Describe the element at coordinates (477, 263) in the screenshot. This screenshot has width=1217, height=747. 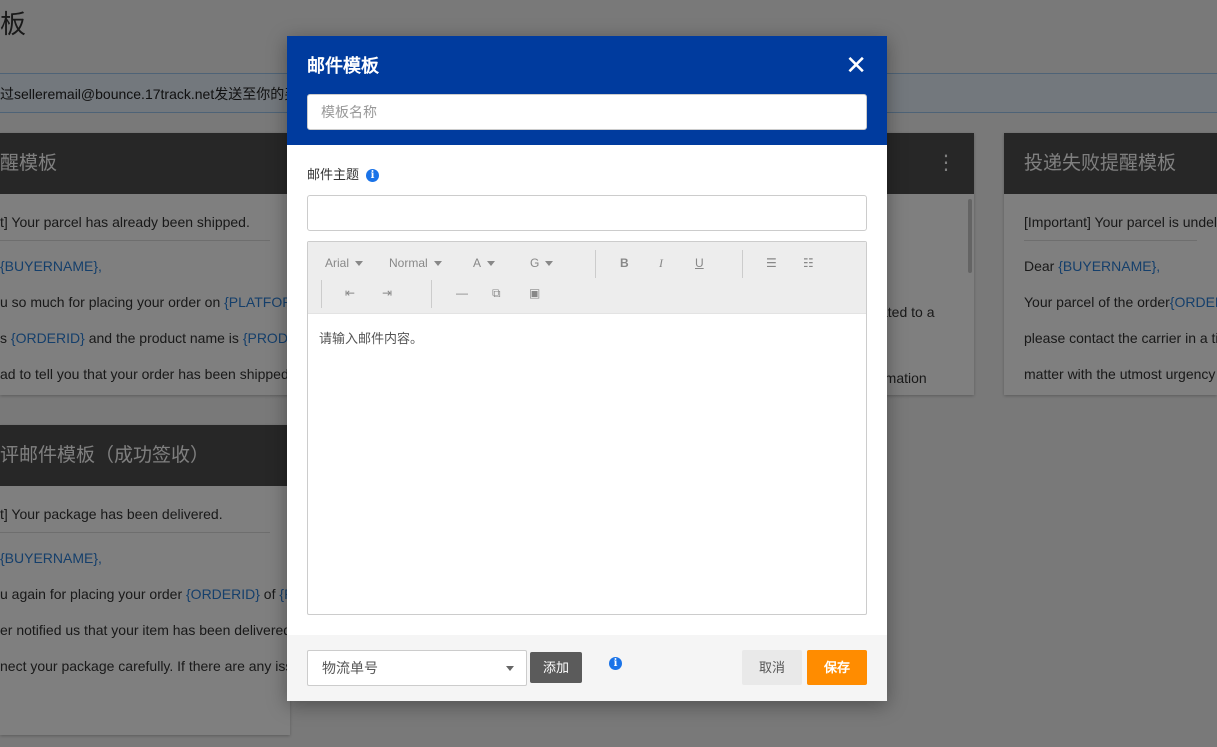
I see `text-color-icon: A` at that location.